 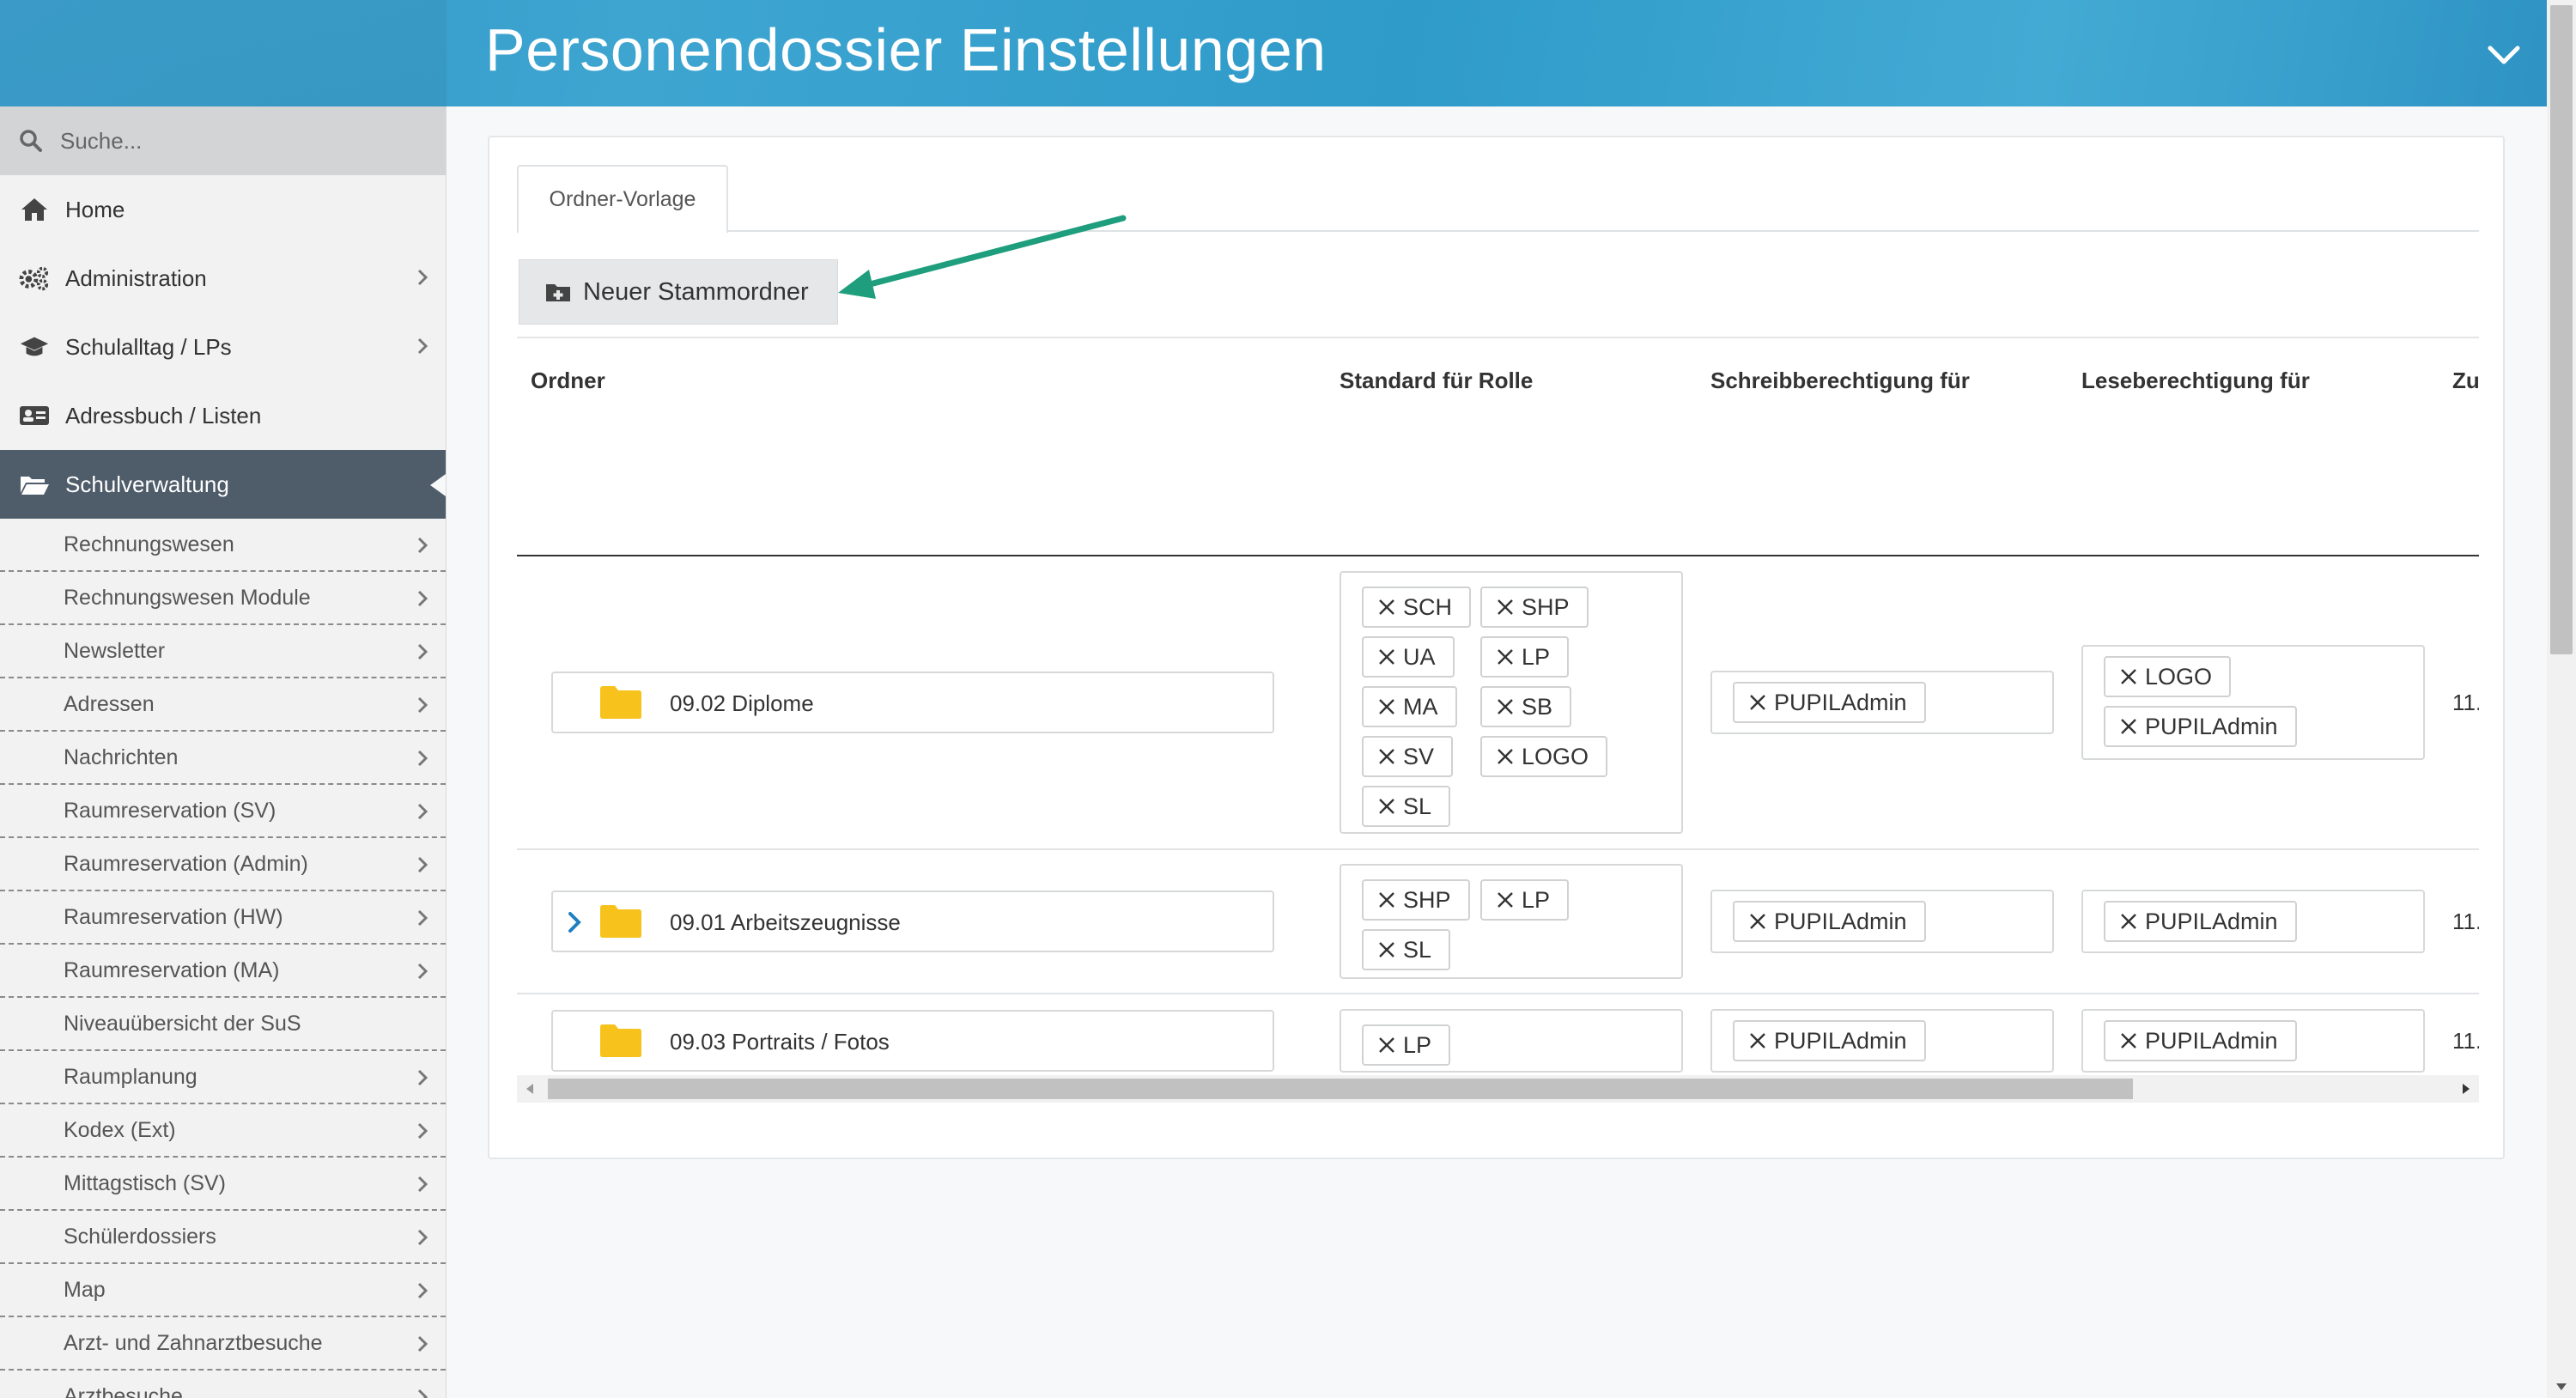 I want to click on page-scrollbar-thumb, so click(x=2561, y=329).